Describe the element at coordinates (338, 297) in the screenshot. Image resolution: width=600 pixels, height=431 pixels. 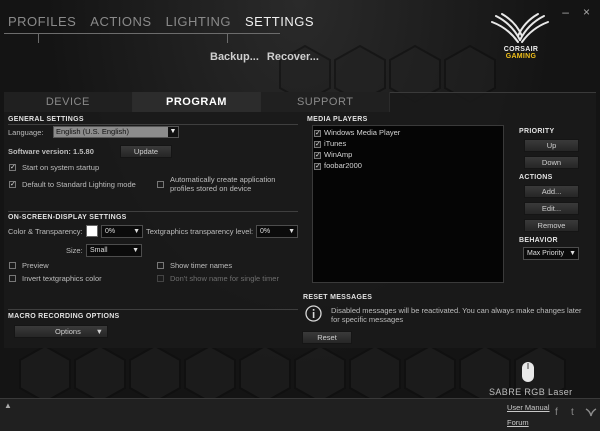
I see `reset-messages-title: RESET MESSAGES` at that location.